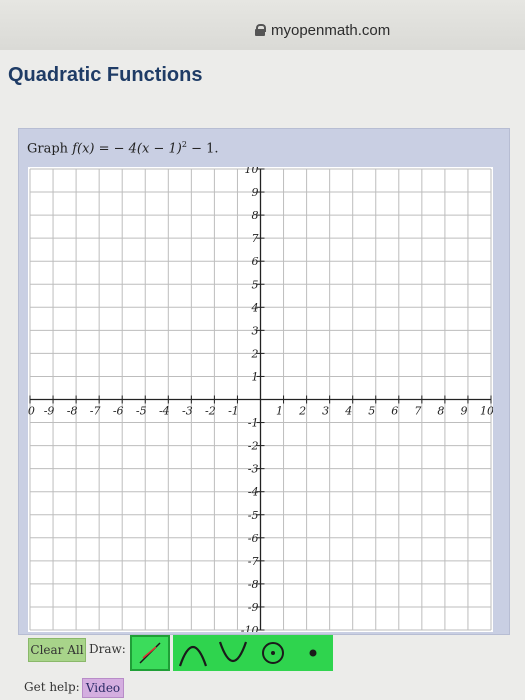  What do you see at coordinates (331, 30) in the screenshot?
I see `url-text: myopenmath.com` at bounding box center [331, 30].